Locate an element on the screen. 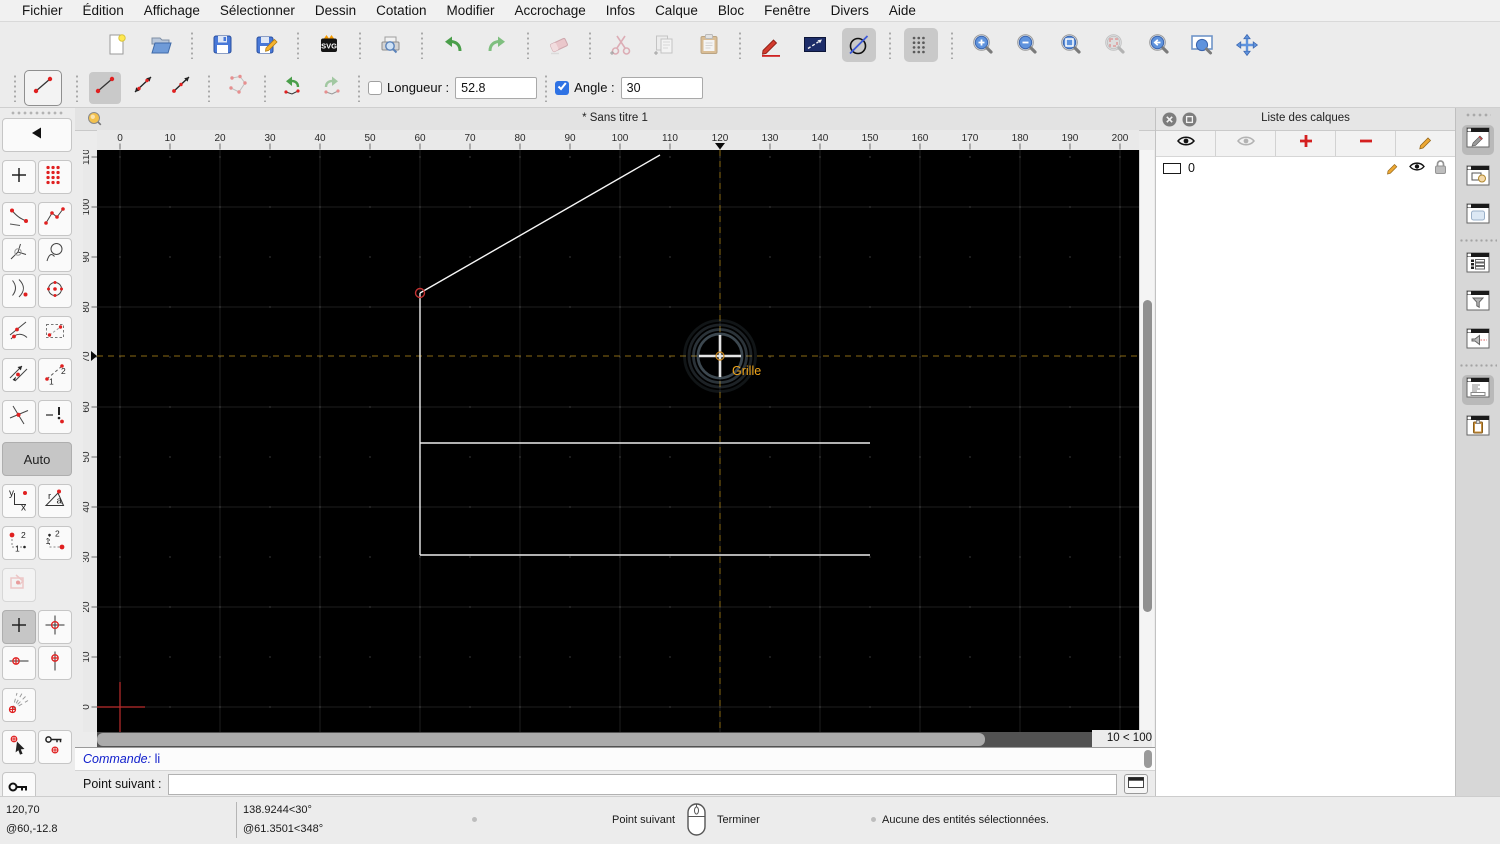  menu-fenetre: Fenêtre is located at coordinates (787, 10).